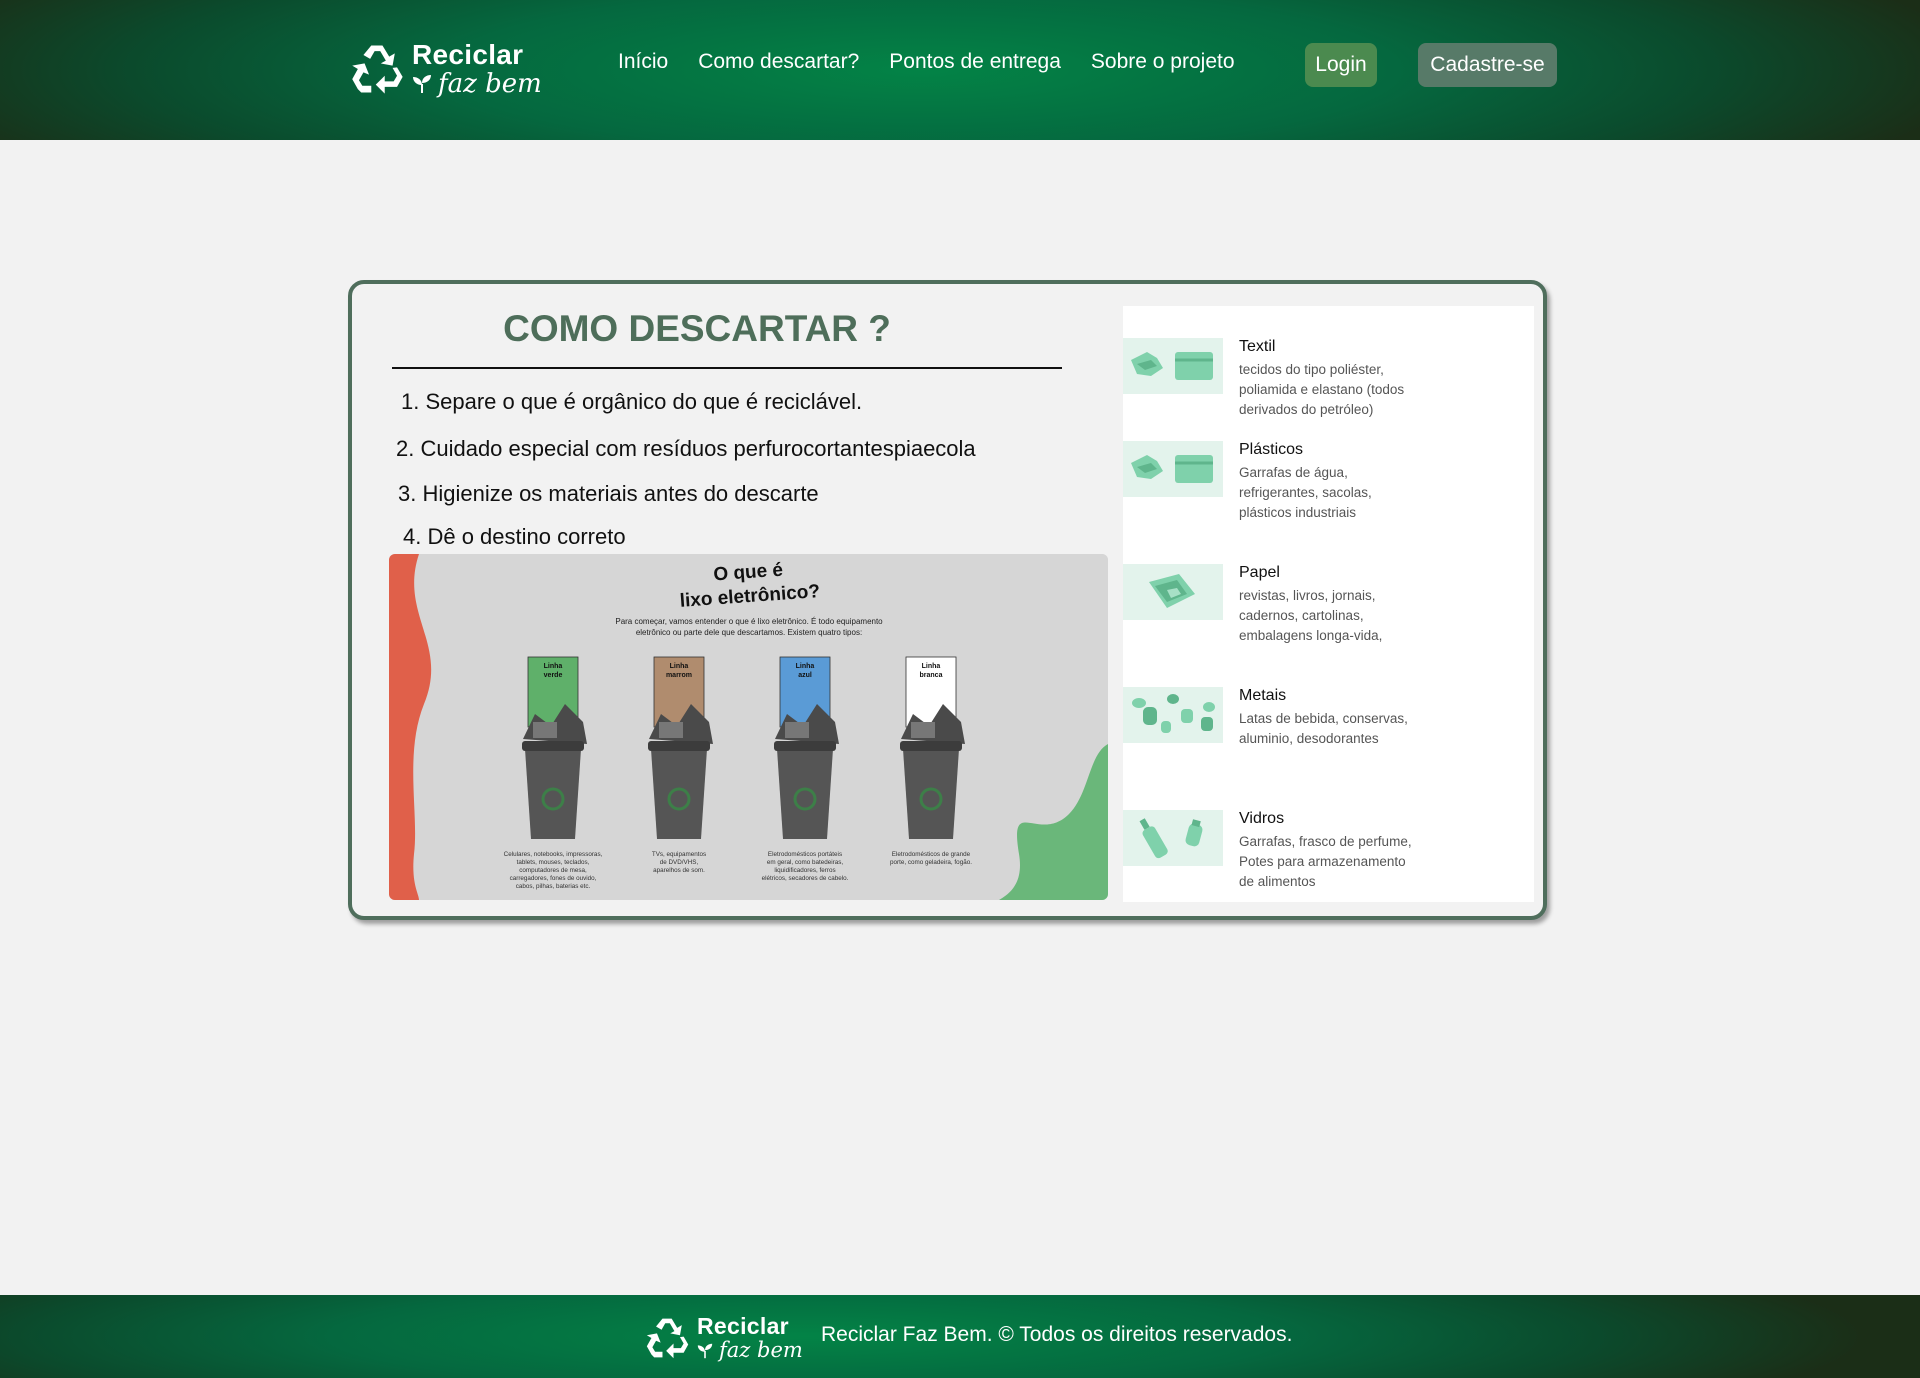 The image size is (1920, 1378). What do you see at coordinates (553, 878) in the screenshot?
I see `bin-caption: carregadores, fones de ouvido,` at bounding box center [553, 878].